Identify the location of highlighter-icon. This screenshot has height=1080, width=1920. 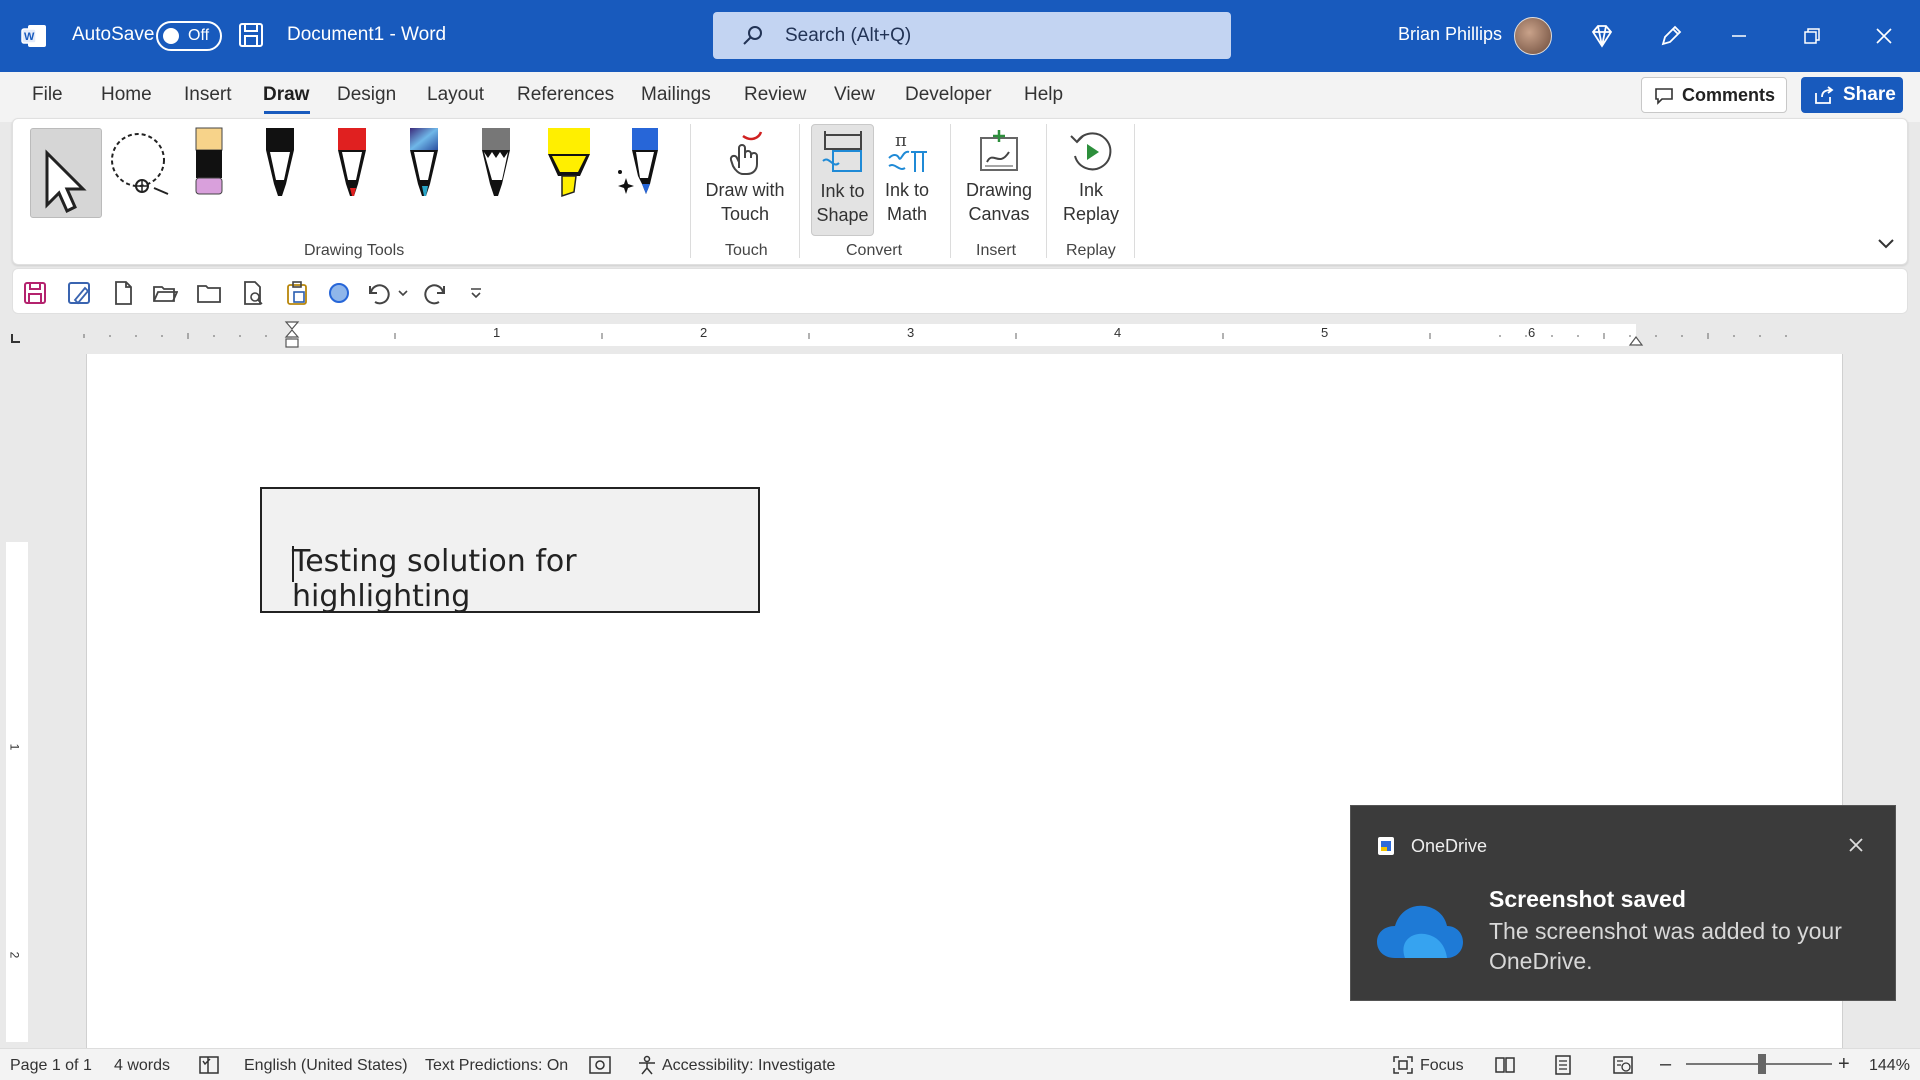
(569, 163).